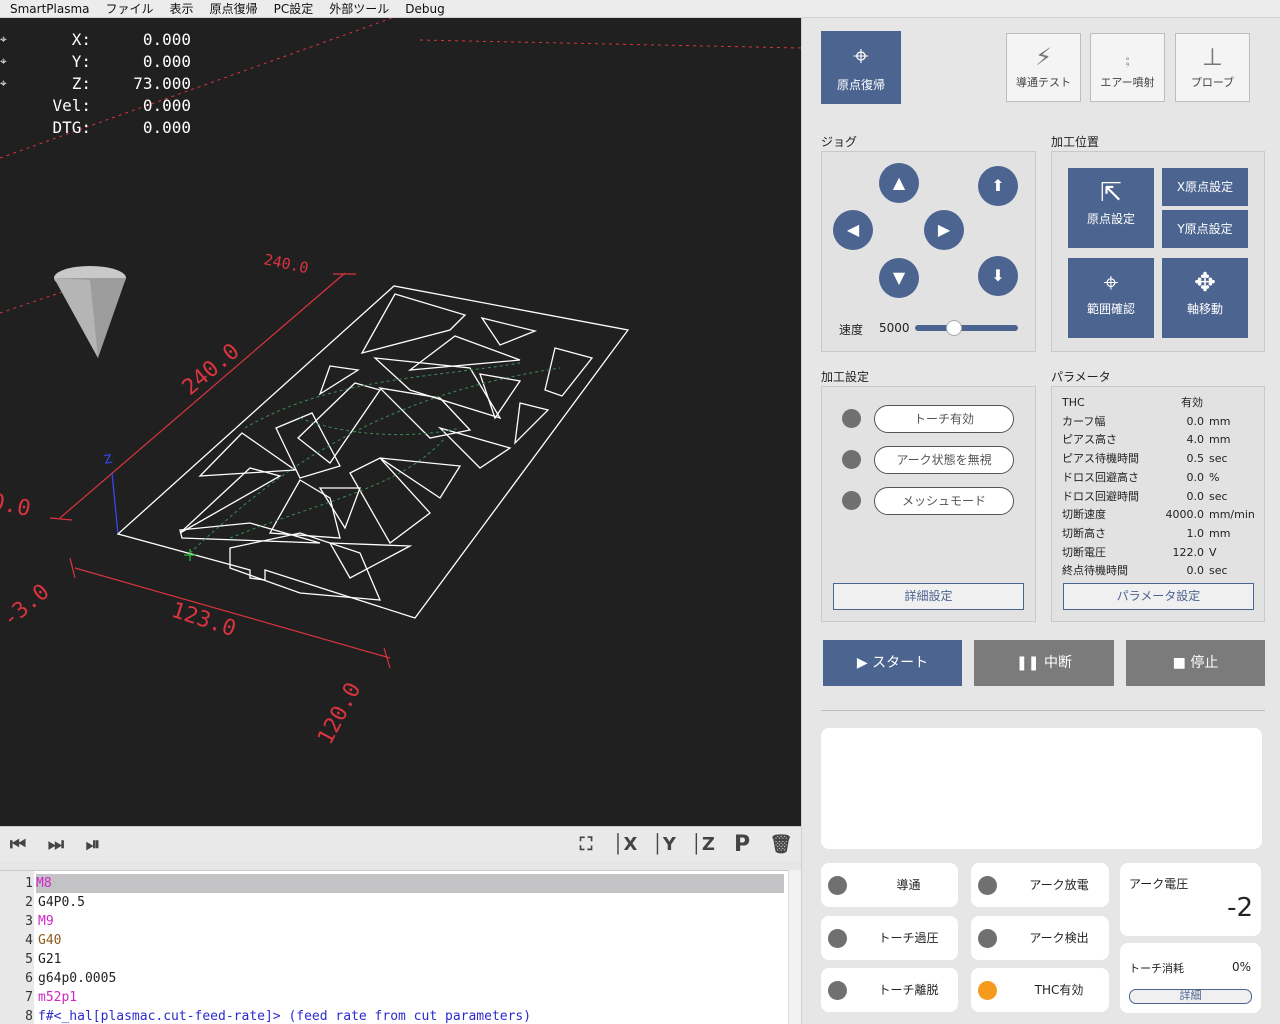  What do you see at coordinates (781, 845) in the screenshot?
I see `clear-trash-icon: 🗑` at bounding box center [781, 845].